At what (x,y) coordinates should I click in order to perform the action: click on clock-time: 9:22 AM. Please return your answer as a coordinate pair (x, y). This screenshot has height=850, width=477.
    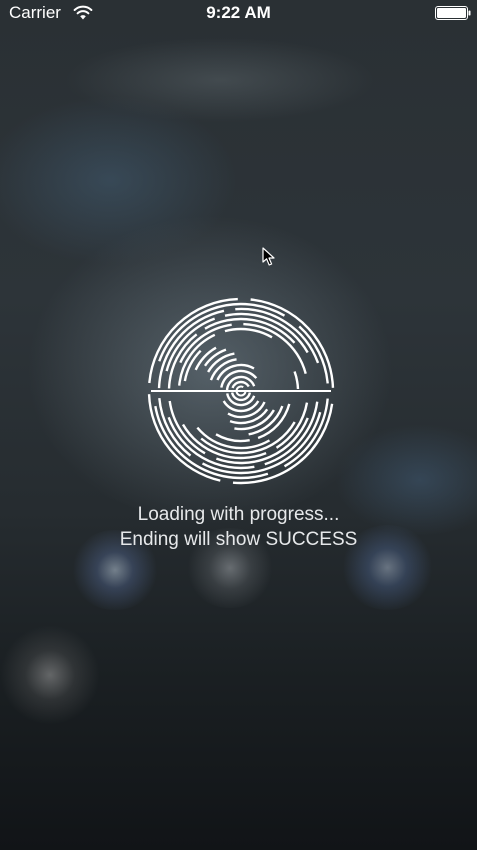
    Looking at the image, I should click on (238, 12).